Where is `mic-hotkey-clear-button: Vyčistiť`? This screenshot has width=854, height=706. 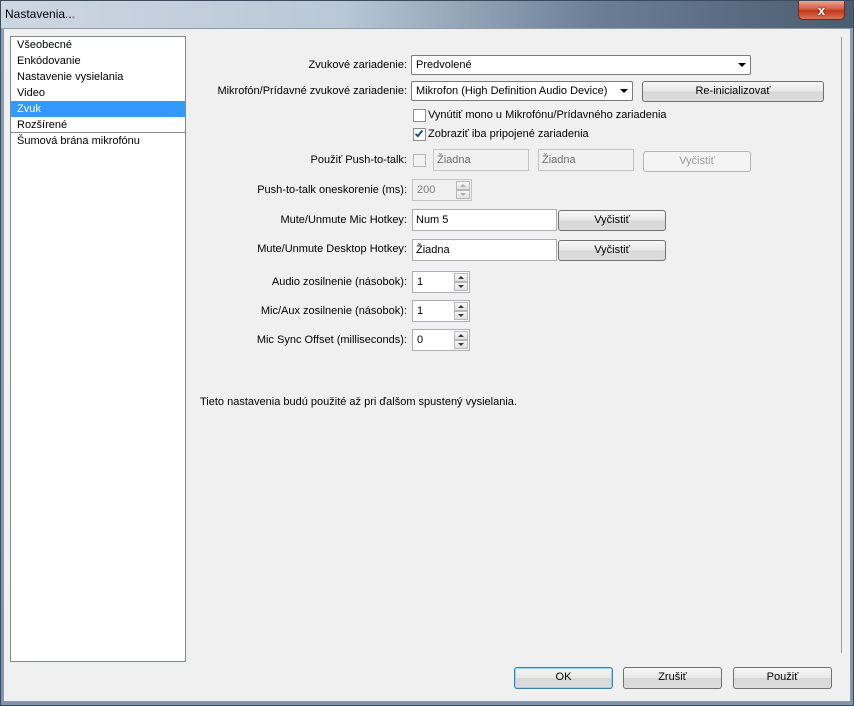
mic-hotkey-clear-button: Vyčistiť is located at coordinates (612, 220).